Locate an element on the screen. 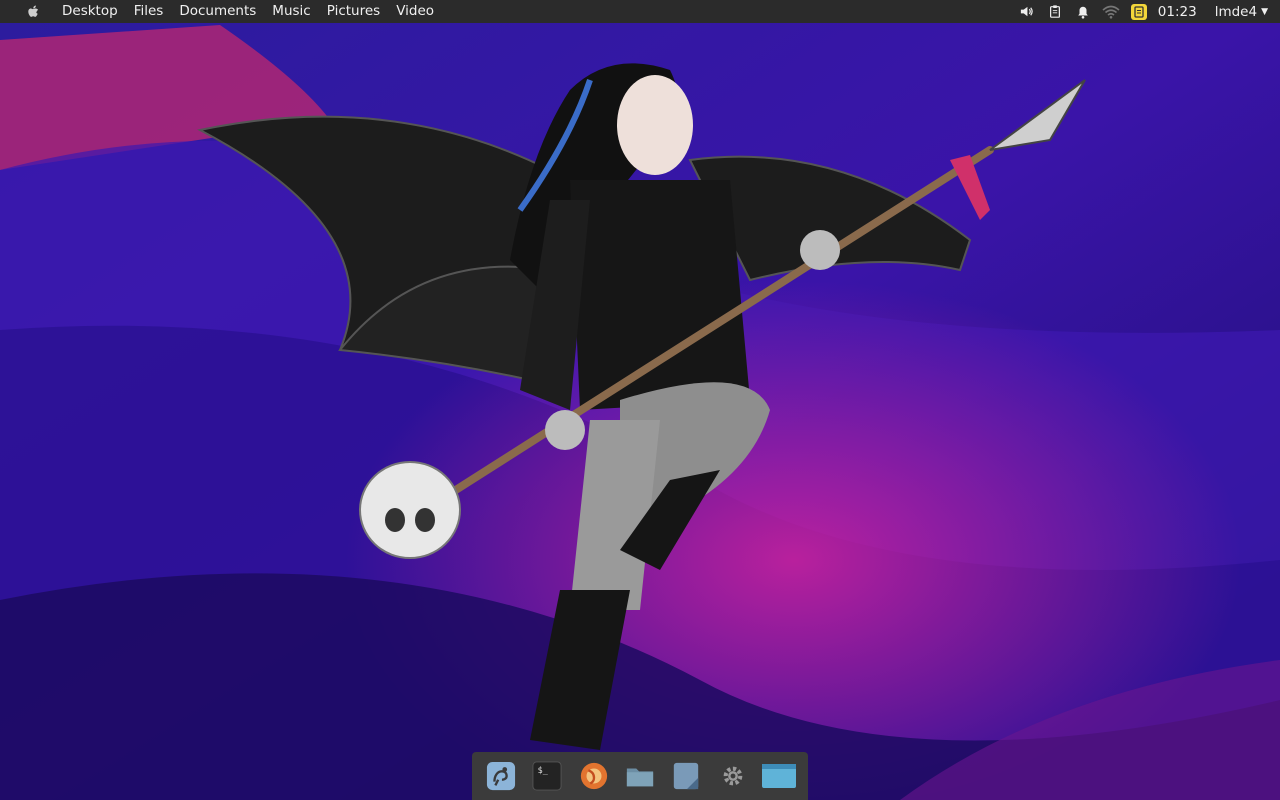  firefox-icon is located at coordinates (593, 776).